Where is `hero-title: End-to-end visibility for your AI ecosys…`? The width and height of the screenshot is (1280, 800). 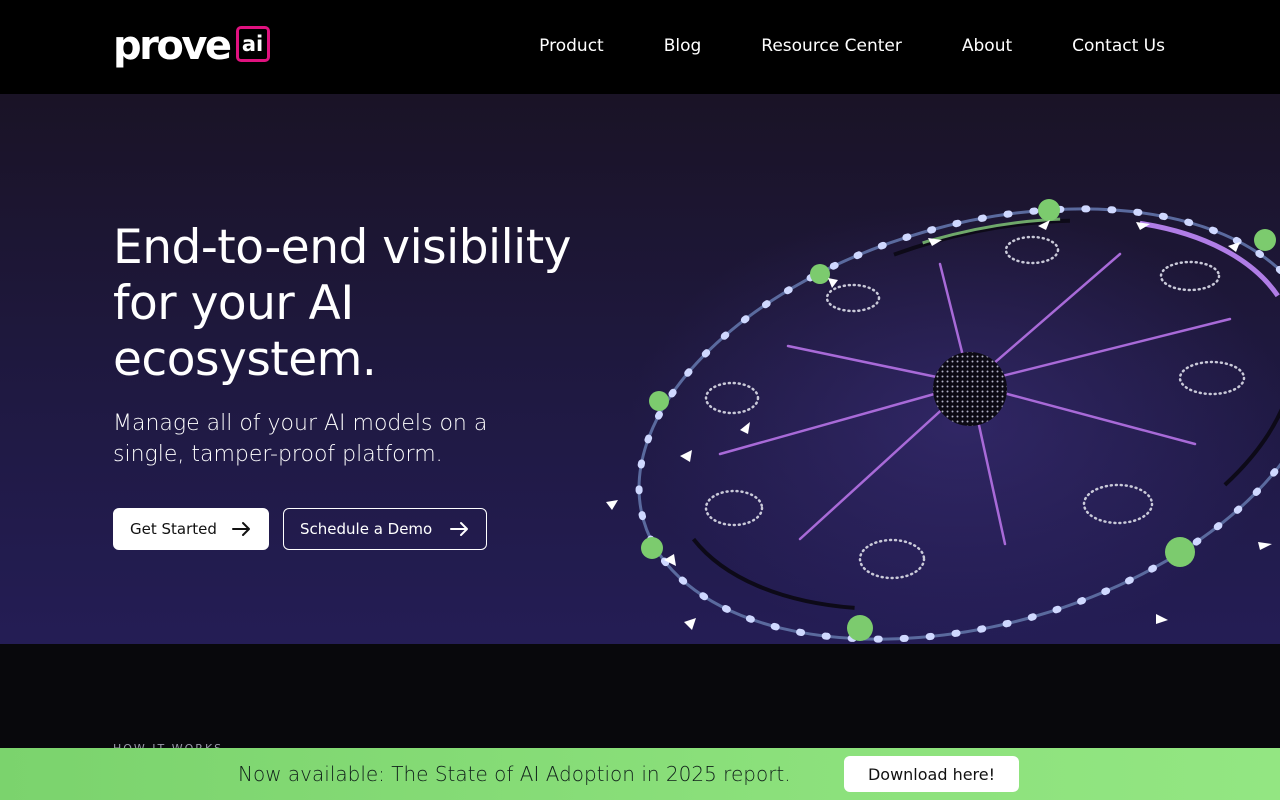 hero-title: End-to-end visibility for your AI ecosys… is located at coordinates (342, 303).